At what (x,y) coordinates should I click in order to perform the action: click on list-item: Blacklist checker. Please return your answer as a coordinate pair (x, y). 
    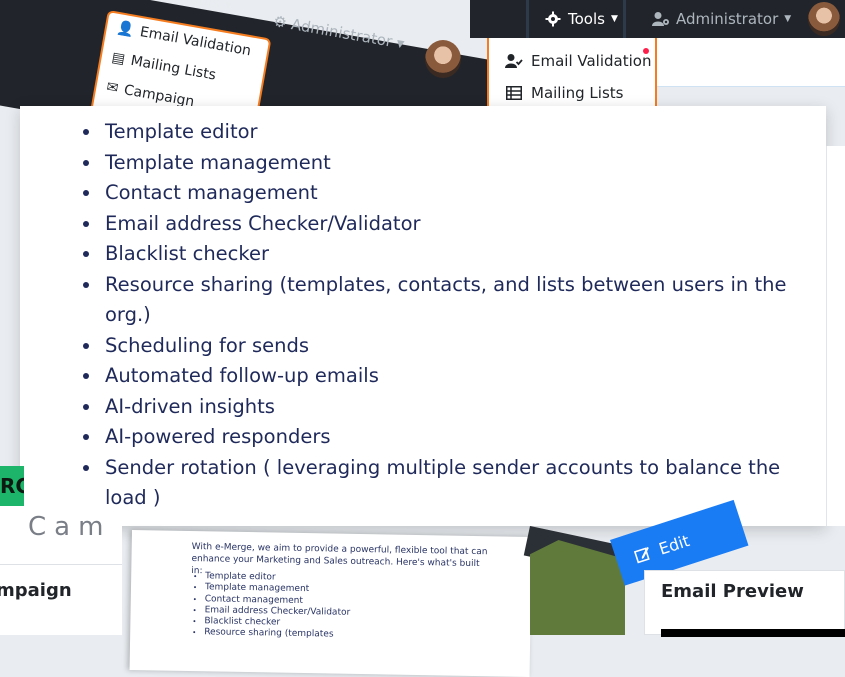
    Looking at the image, I should click on (439, 254).